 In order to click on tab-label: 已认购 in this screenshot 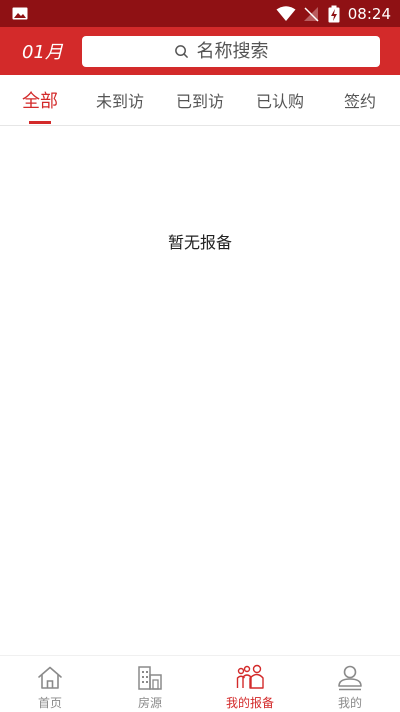, I will do `click(279, 101)`.